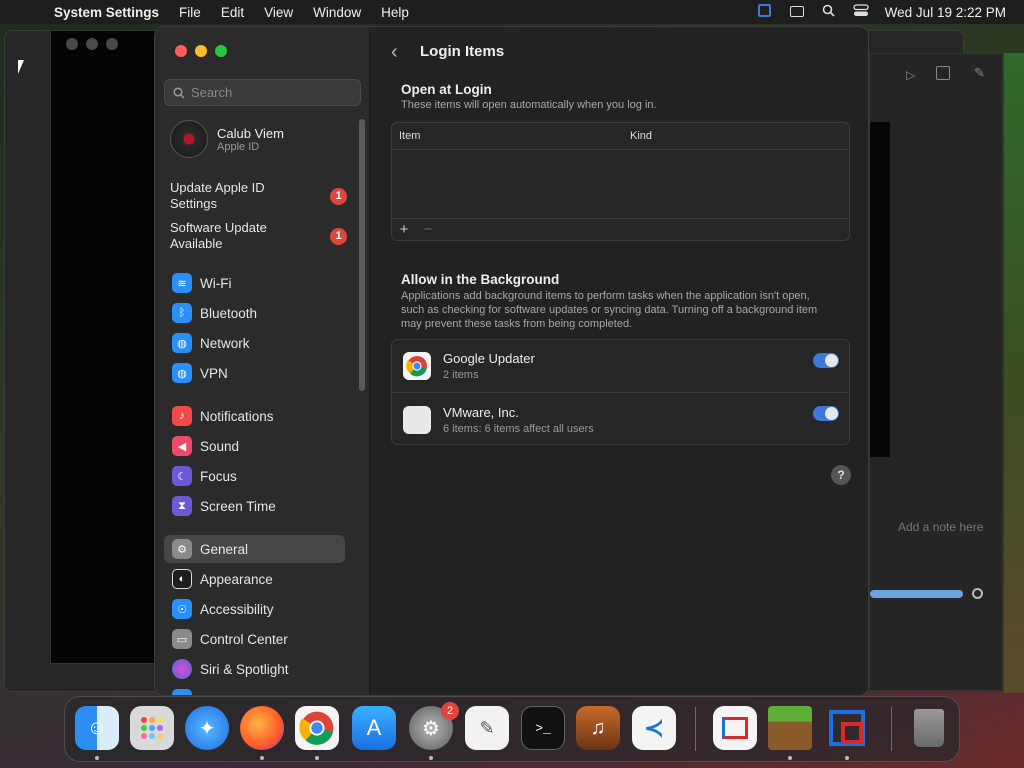 Image resolution: width=1024 pixels, height=768 pixels. What do you see at coordinates (428, 229) in the screenshot?
I see `remove-item-button: −` at bounding box center [428, 229].